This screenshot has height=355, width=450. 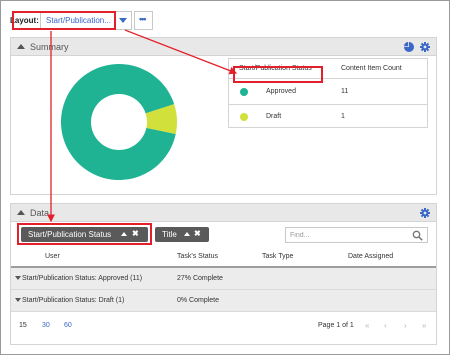 I want to click on sort-ascending-icon, so click(x=187, y=234).